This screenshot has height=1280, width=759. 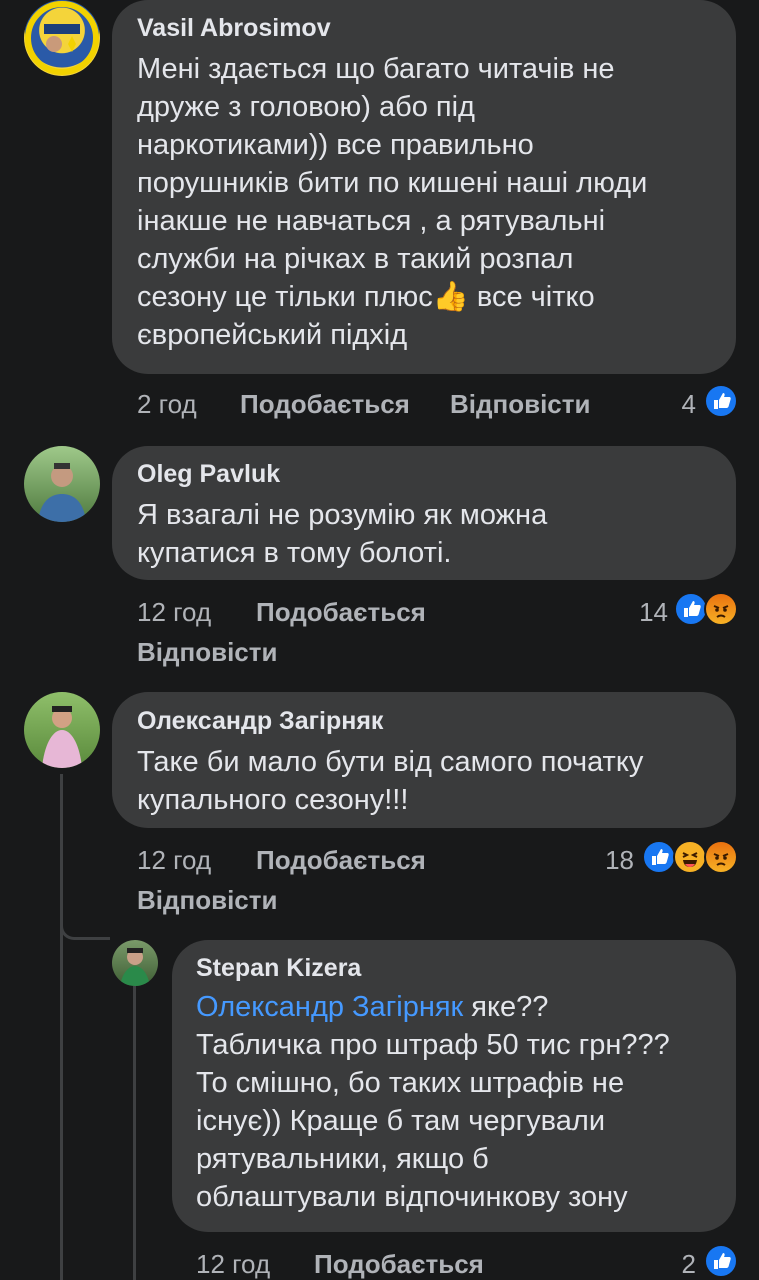 What do you see at coordinates (450, 297) in the screenshot?
I see `thumbs-up-emoji-icon: 👍` at bounding box center [450, 297].